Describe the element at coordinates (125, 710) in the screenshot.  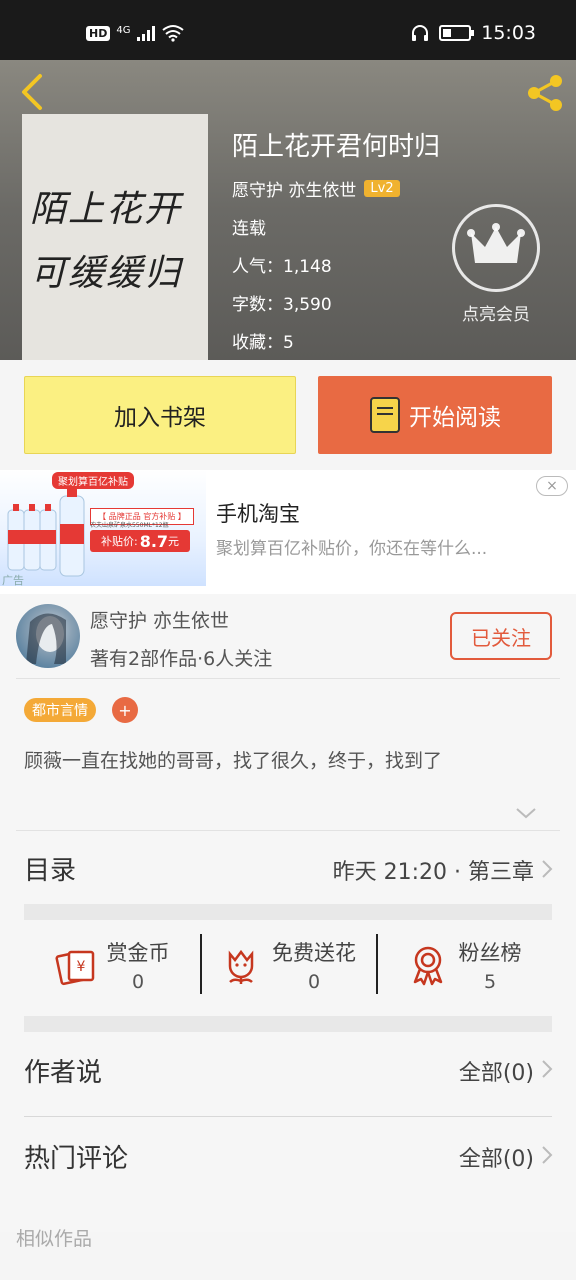
I see `add-tag-button: +` at that location.